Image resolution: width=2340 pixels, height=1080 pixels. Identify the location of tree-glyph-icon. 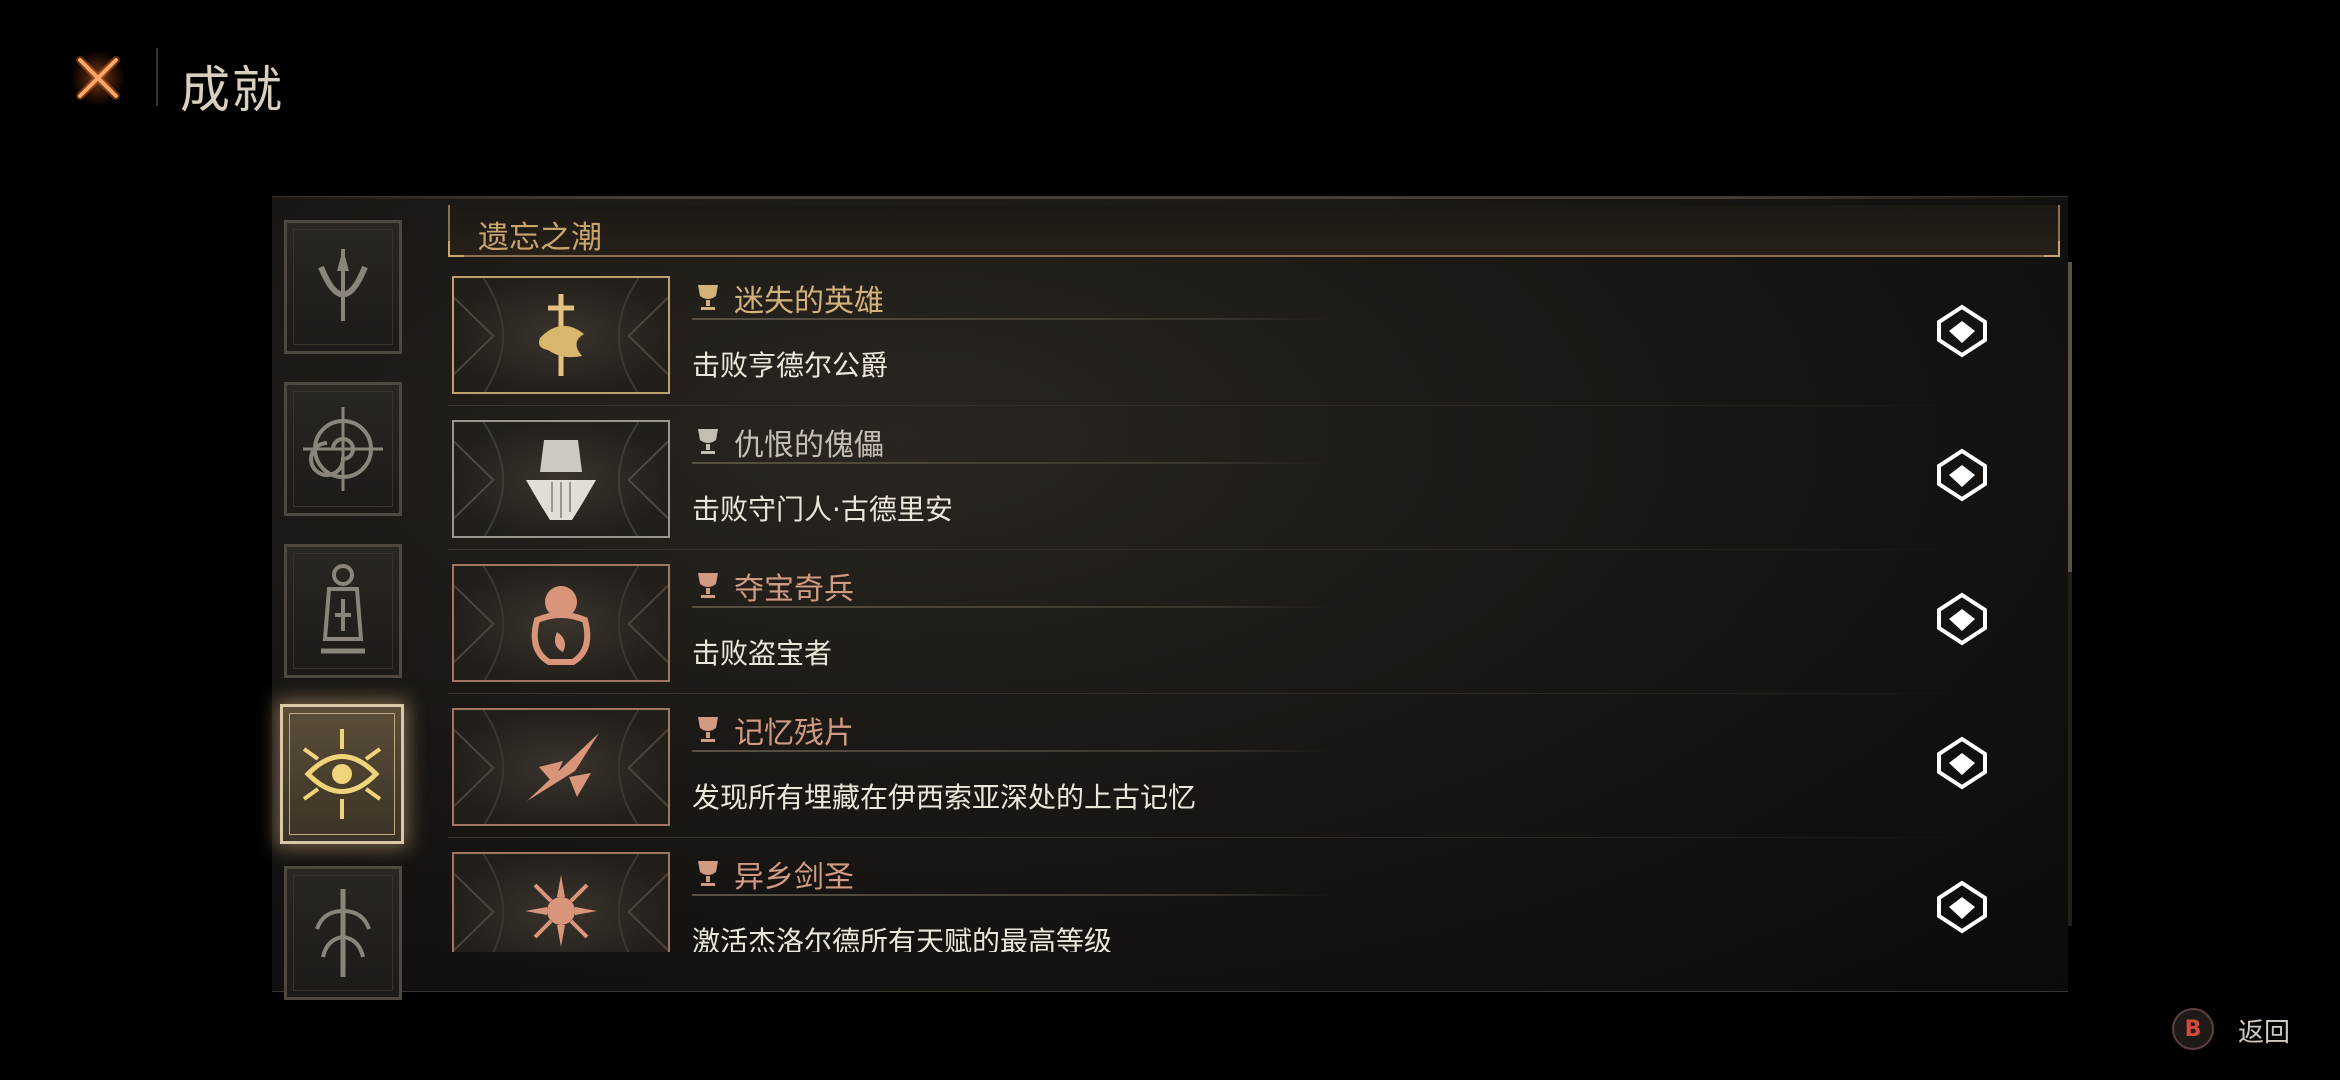
(343, 933).